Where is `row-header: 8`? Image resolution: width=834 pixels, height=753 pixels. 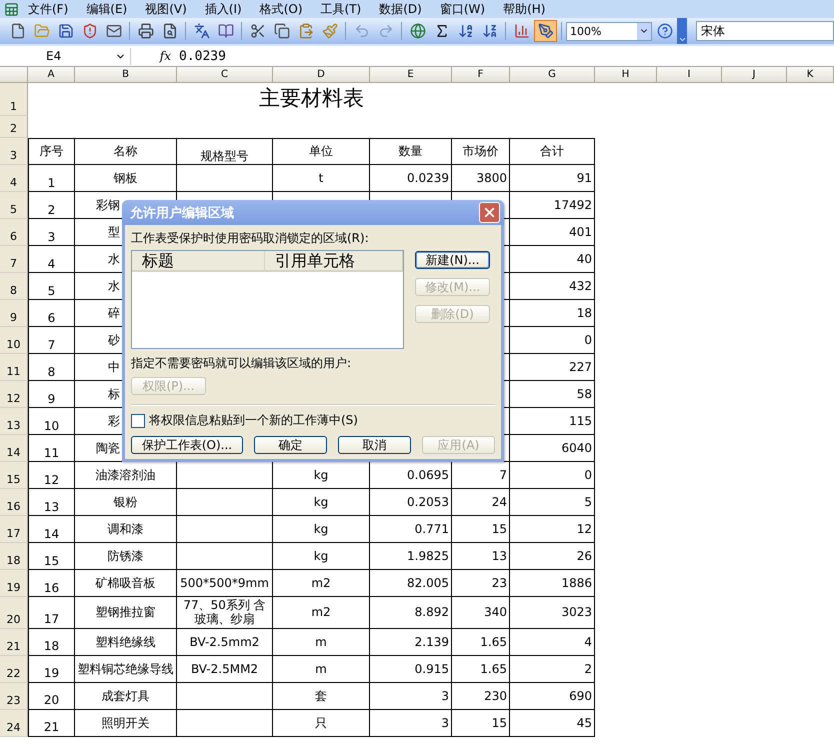 row-header: 8 is located at coordinates (14, 286).